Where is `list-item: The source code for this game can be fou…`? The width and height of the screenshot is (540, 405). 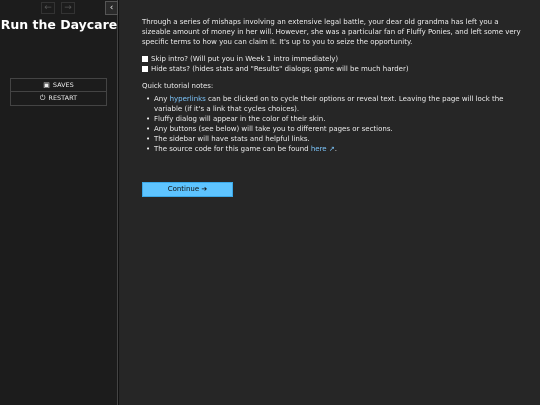 list-item: The source code for this game can be fou… is located at coordinates (335, 149).